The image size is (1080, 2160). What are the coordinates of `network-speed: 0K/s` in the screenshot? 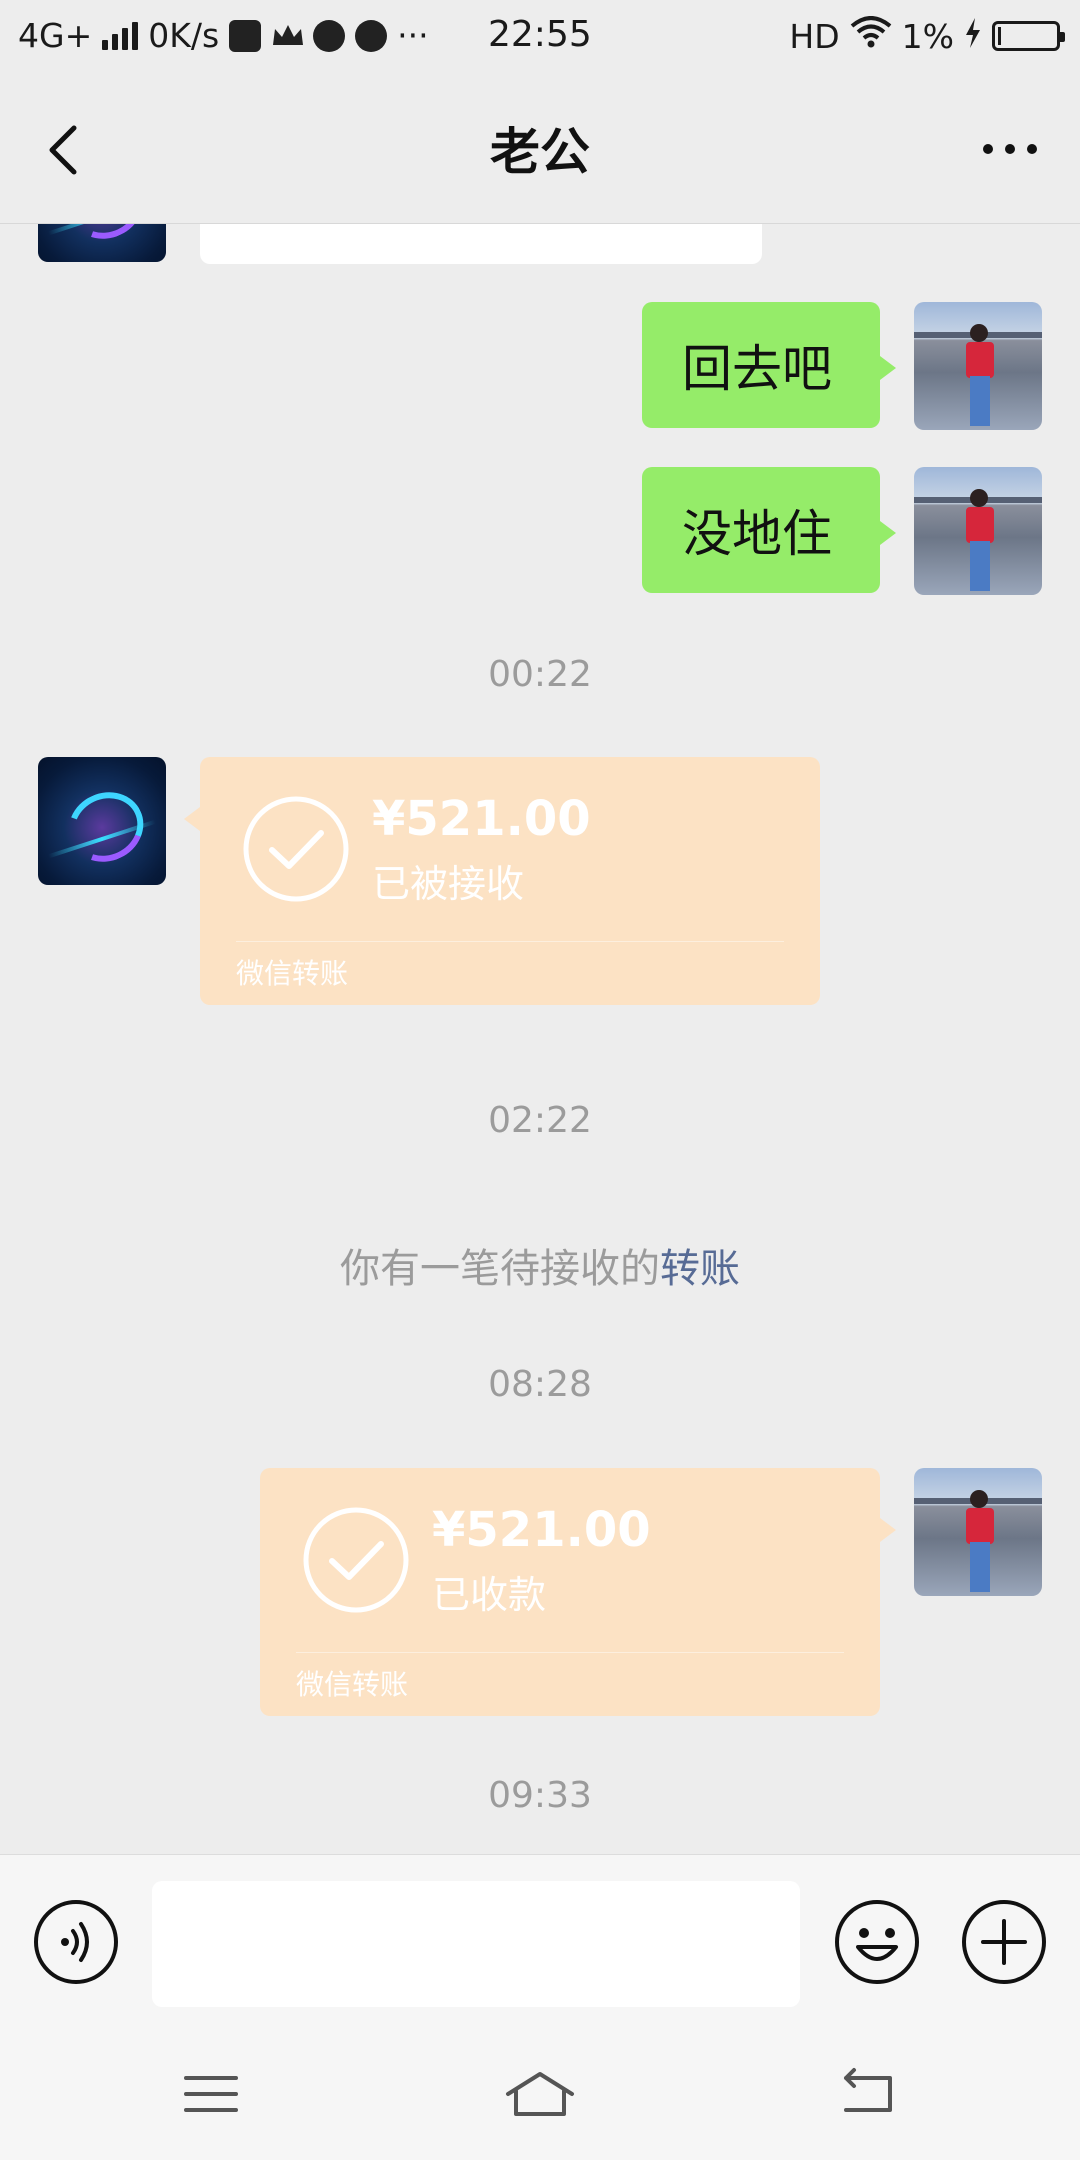 It's located at (184, 35).